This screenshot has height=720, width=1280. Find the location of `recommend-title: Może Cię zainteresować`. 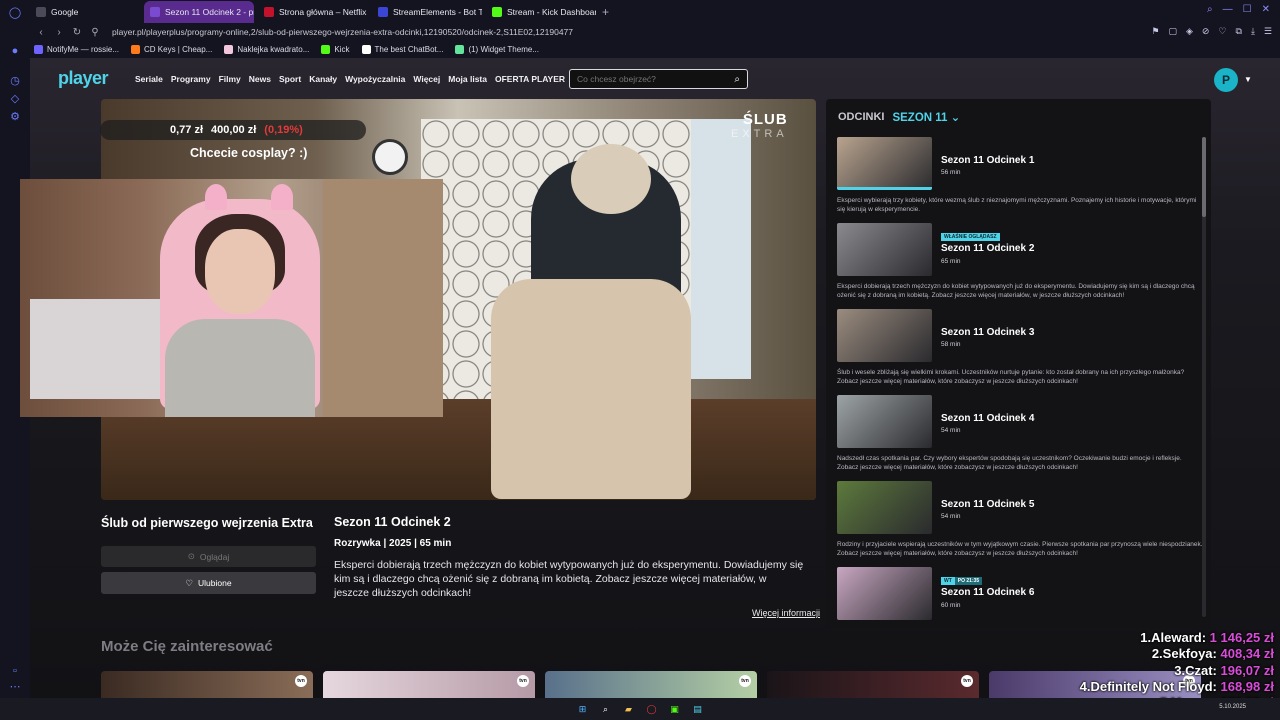

recommend-title: Może Cię zainteresować is located at coordinates (187, 646).